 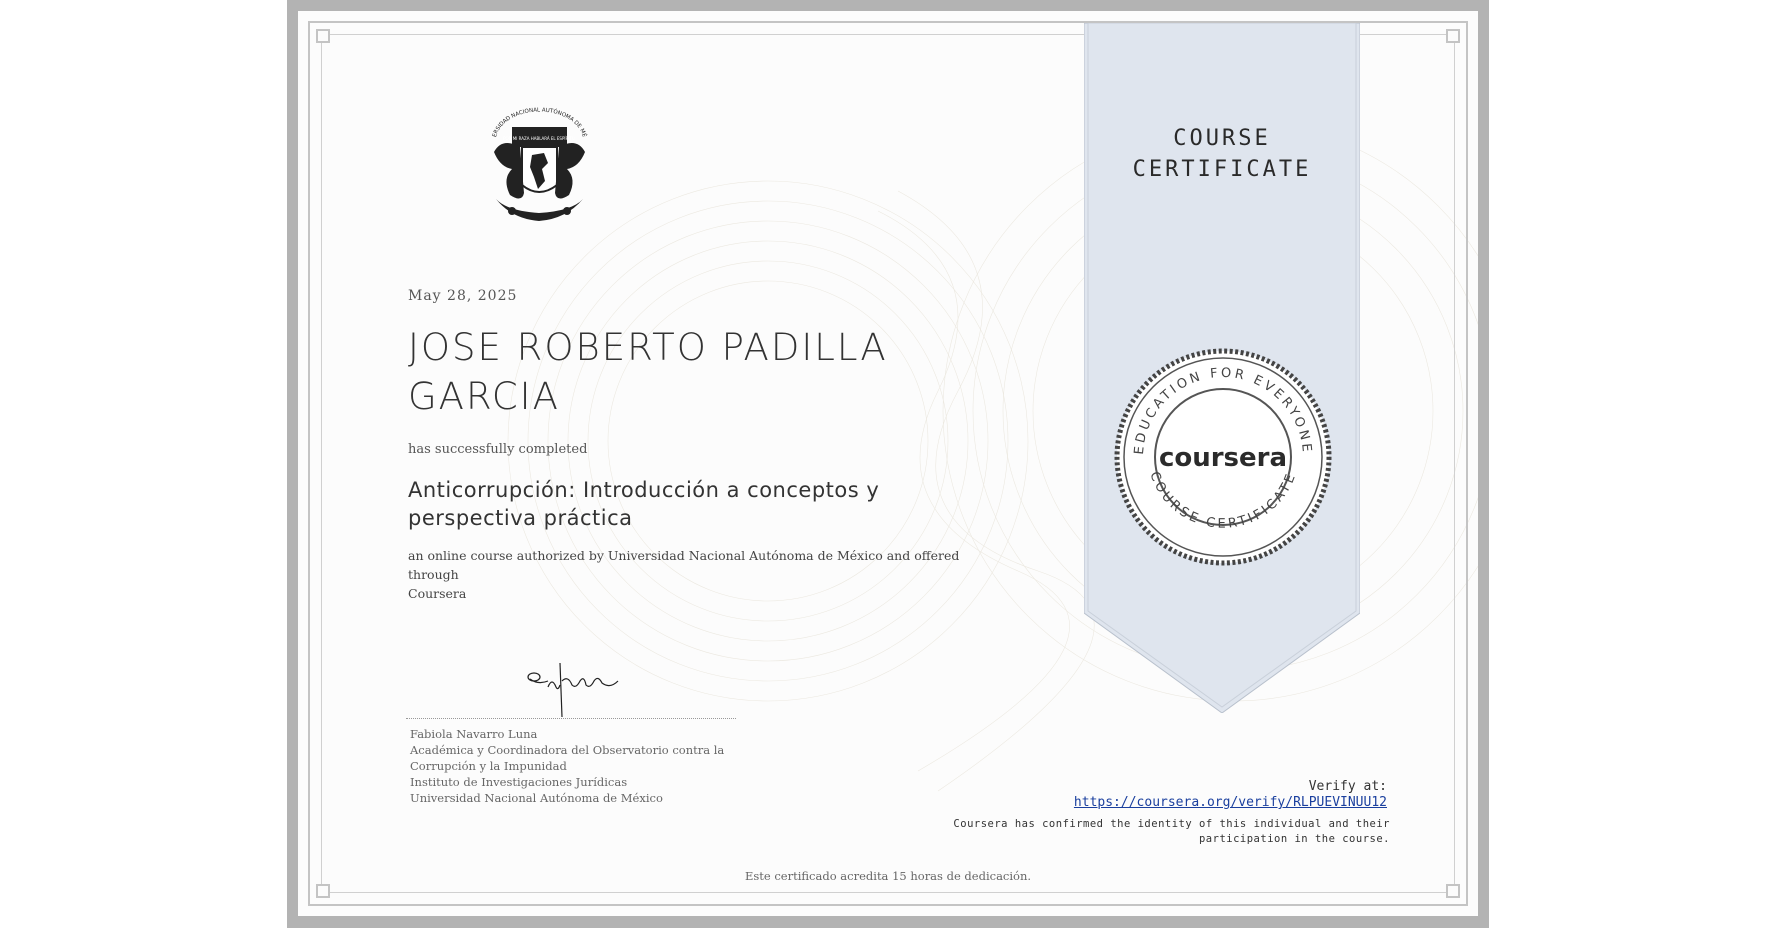 What do you see at coordinates (571, 718) in the screenshot?
I see `signature-line` at bounding box center [571, 718].